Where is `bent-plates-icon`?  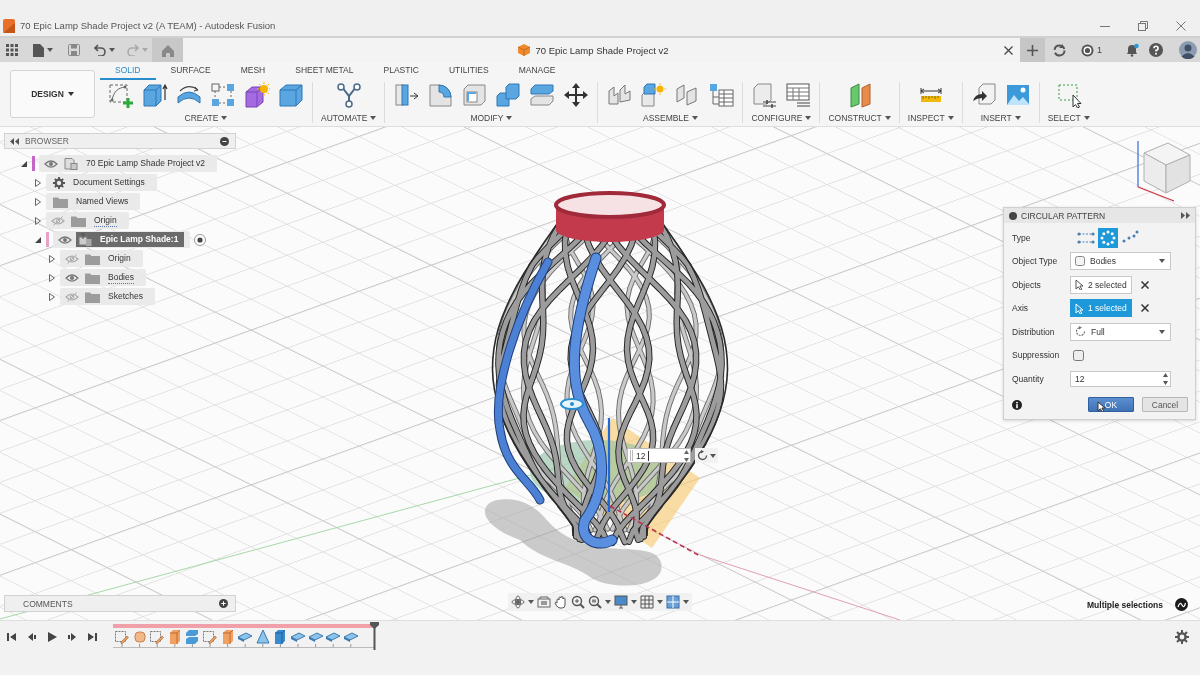
bent-plates-icon is located at coordinates (619, 95).